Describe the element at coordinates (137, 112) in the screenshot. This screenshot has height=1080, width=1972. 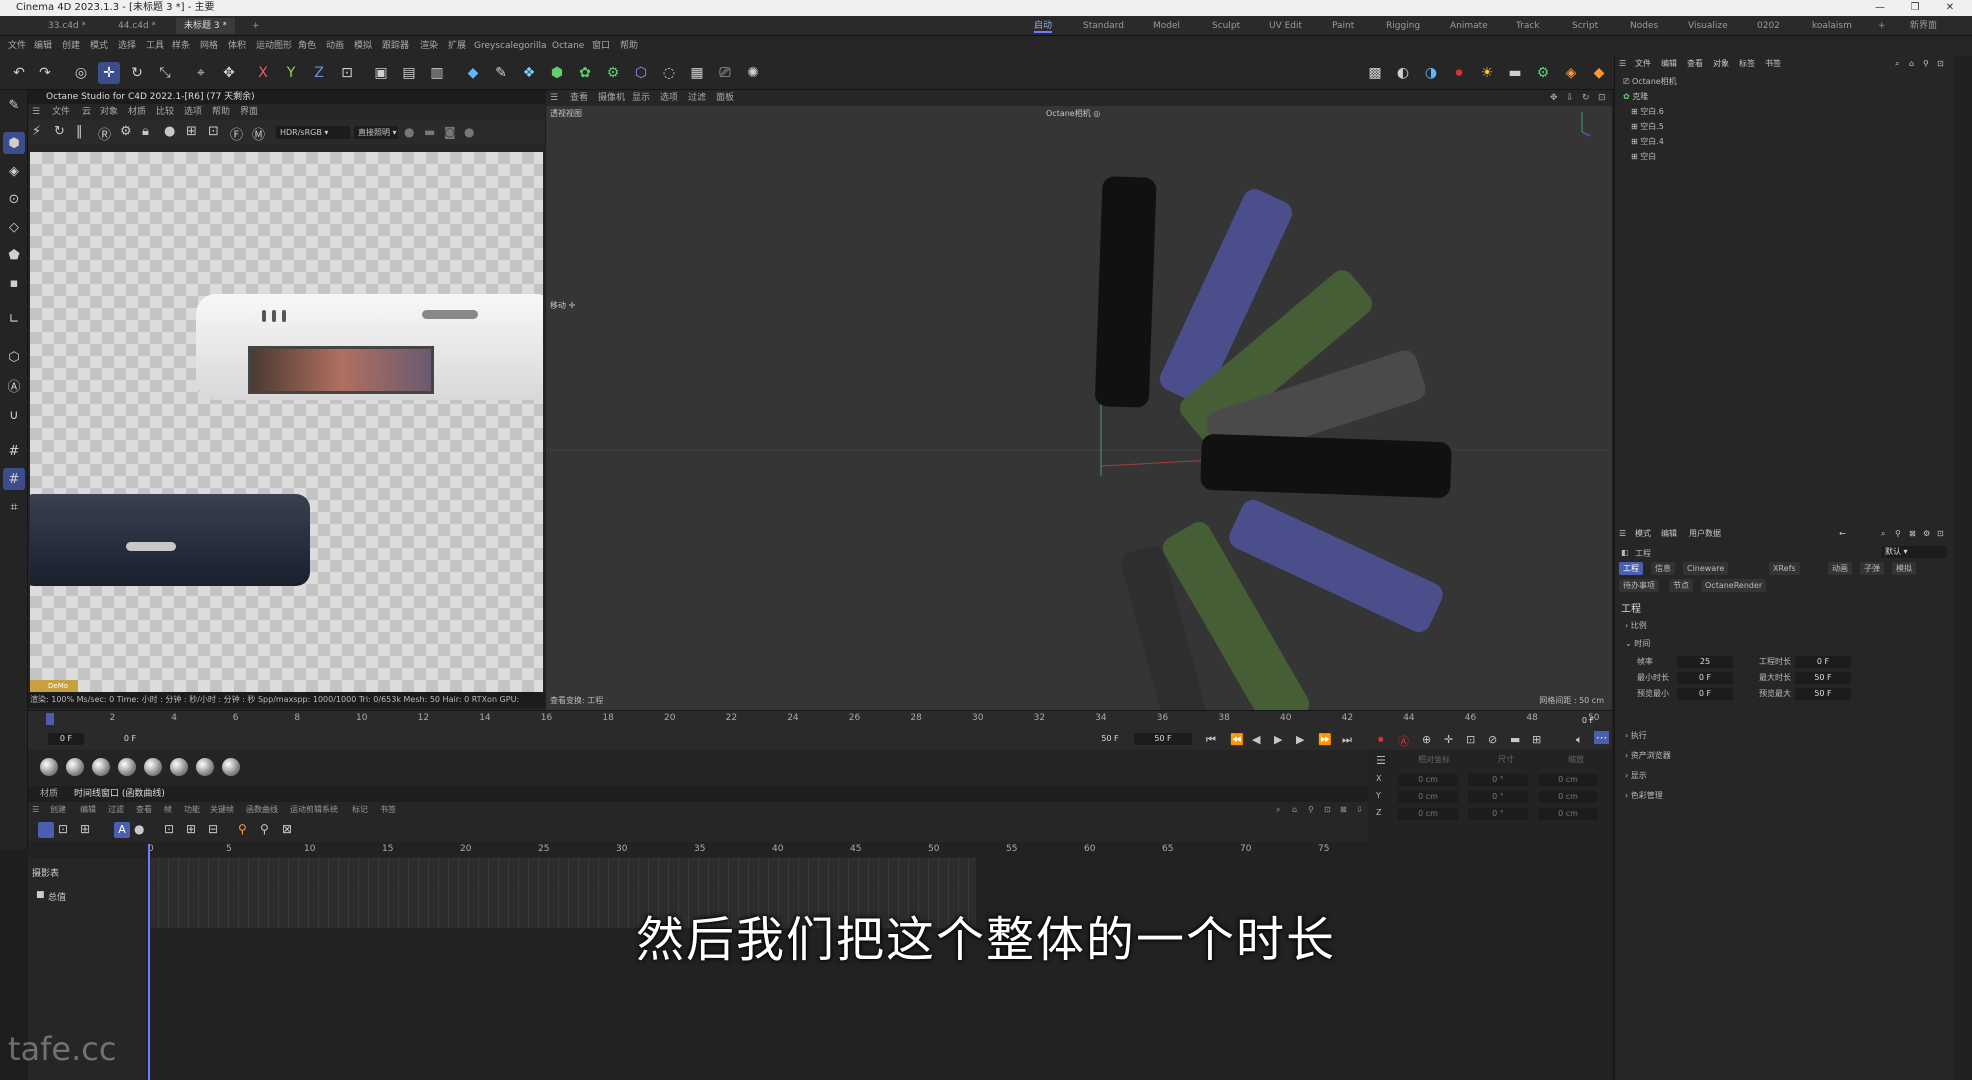
I see `octane-menu-materials: 材质` at that location.